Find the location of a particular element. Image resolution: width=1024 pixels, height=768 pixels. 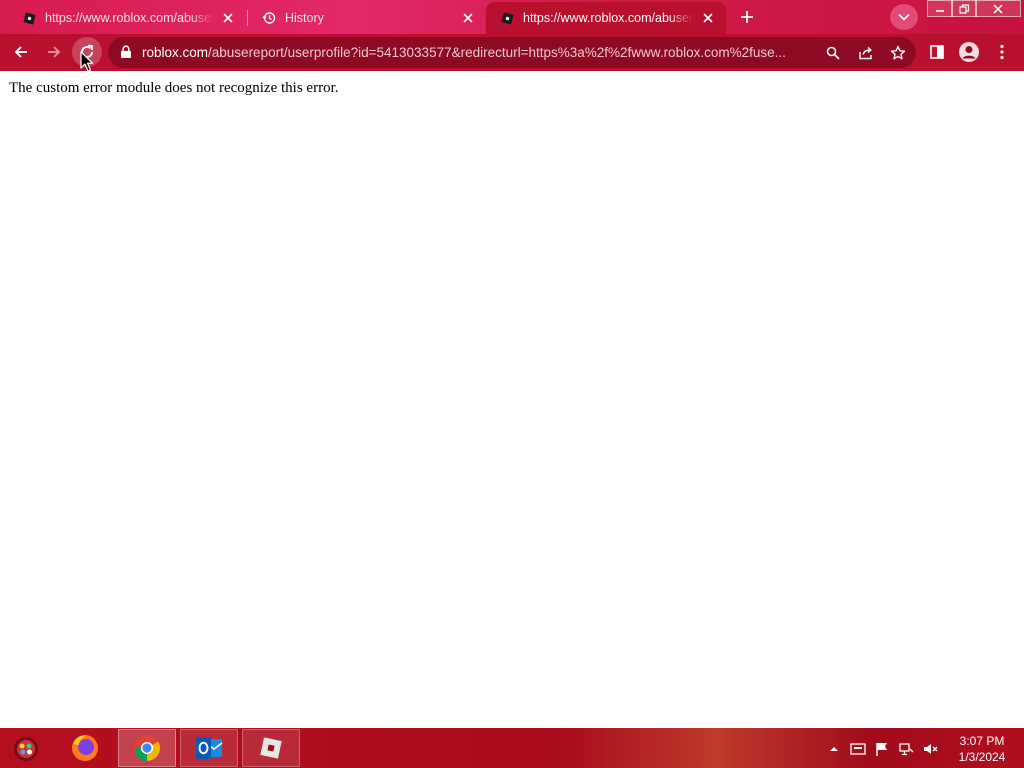

chevron-up-icon is located at coordinates (834, 749).